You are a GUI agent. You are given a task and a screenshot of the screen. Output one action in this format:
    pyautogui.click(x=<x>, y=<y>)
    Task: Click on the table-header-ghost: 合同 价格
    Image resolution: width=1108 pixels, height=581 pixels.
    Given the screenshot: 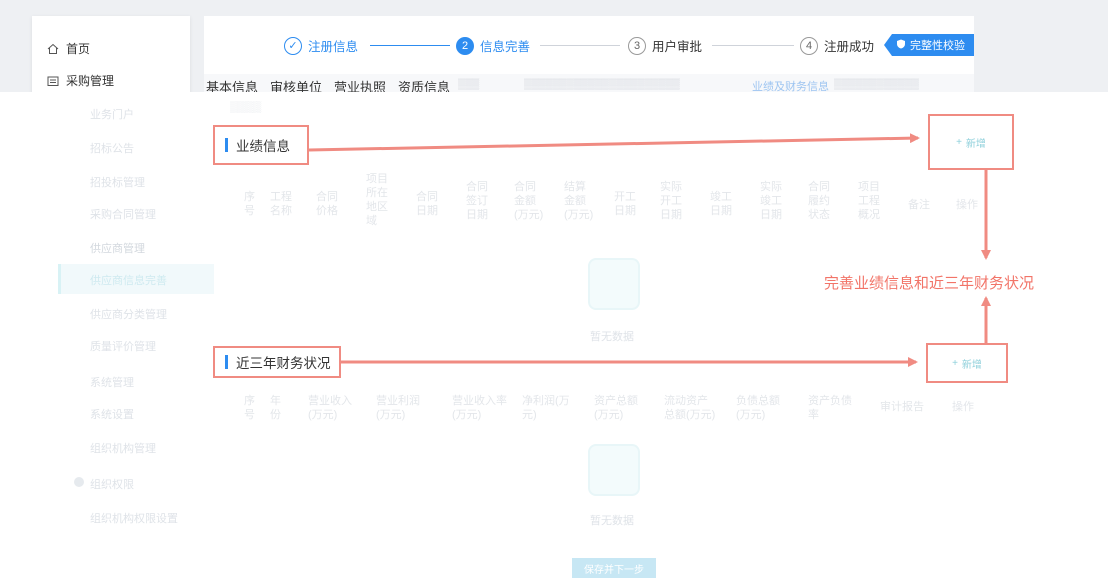 What is the action you would take?
    pyautogui.click(x=327, y=204)
    